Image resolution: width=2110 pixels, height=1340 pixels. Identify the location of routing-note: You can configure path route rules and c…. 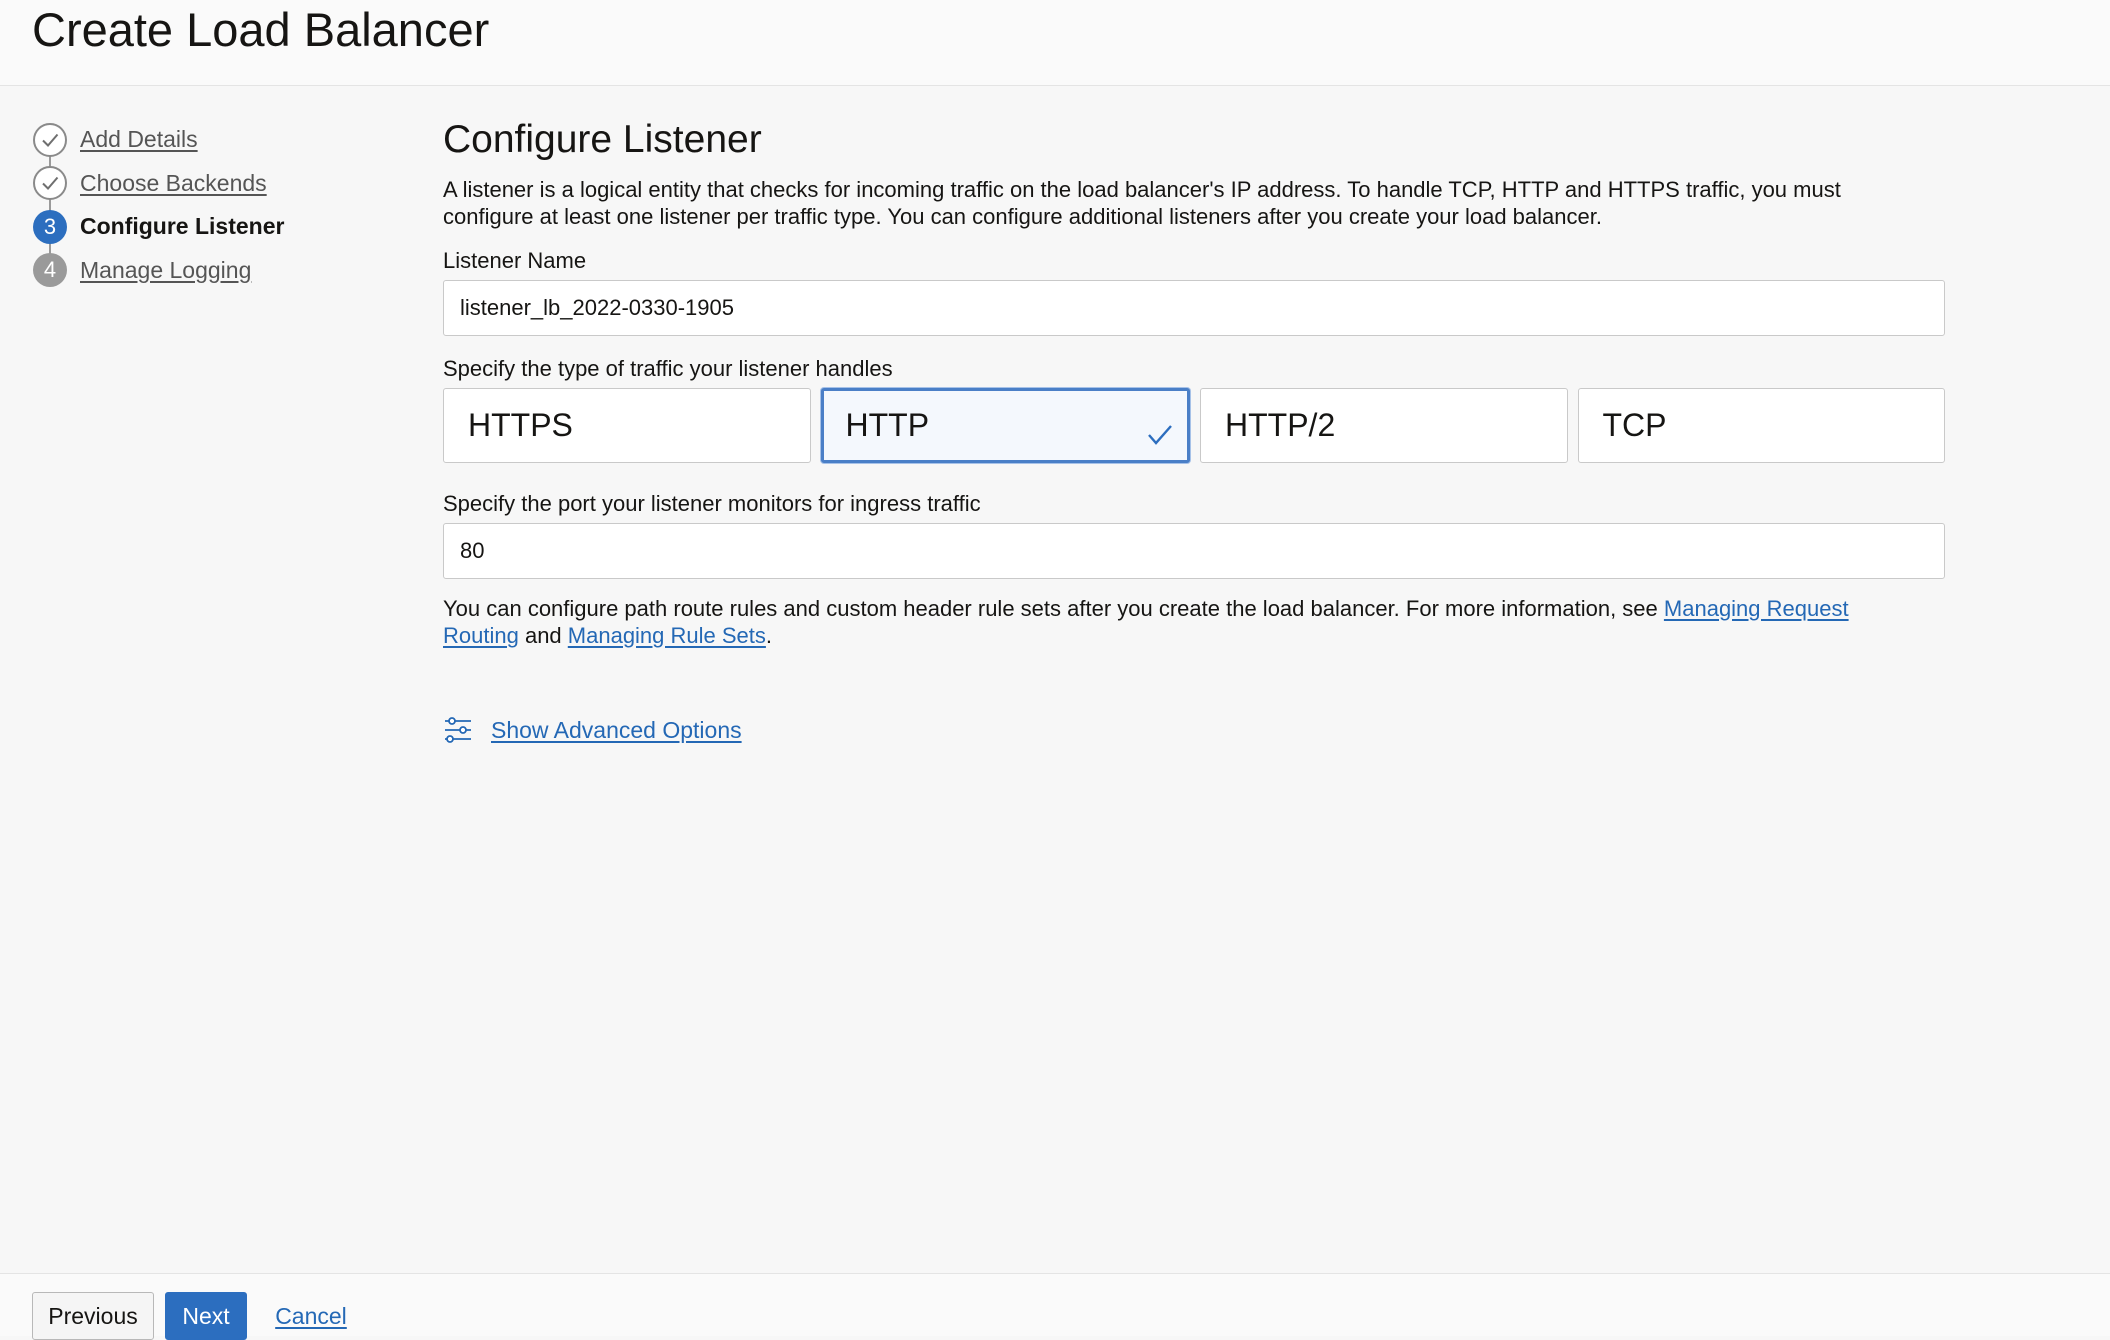
(1178, 622).